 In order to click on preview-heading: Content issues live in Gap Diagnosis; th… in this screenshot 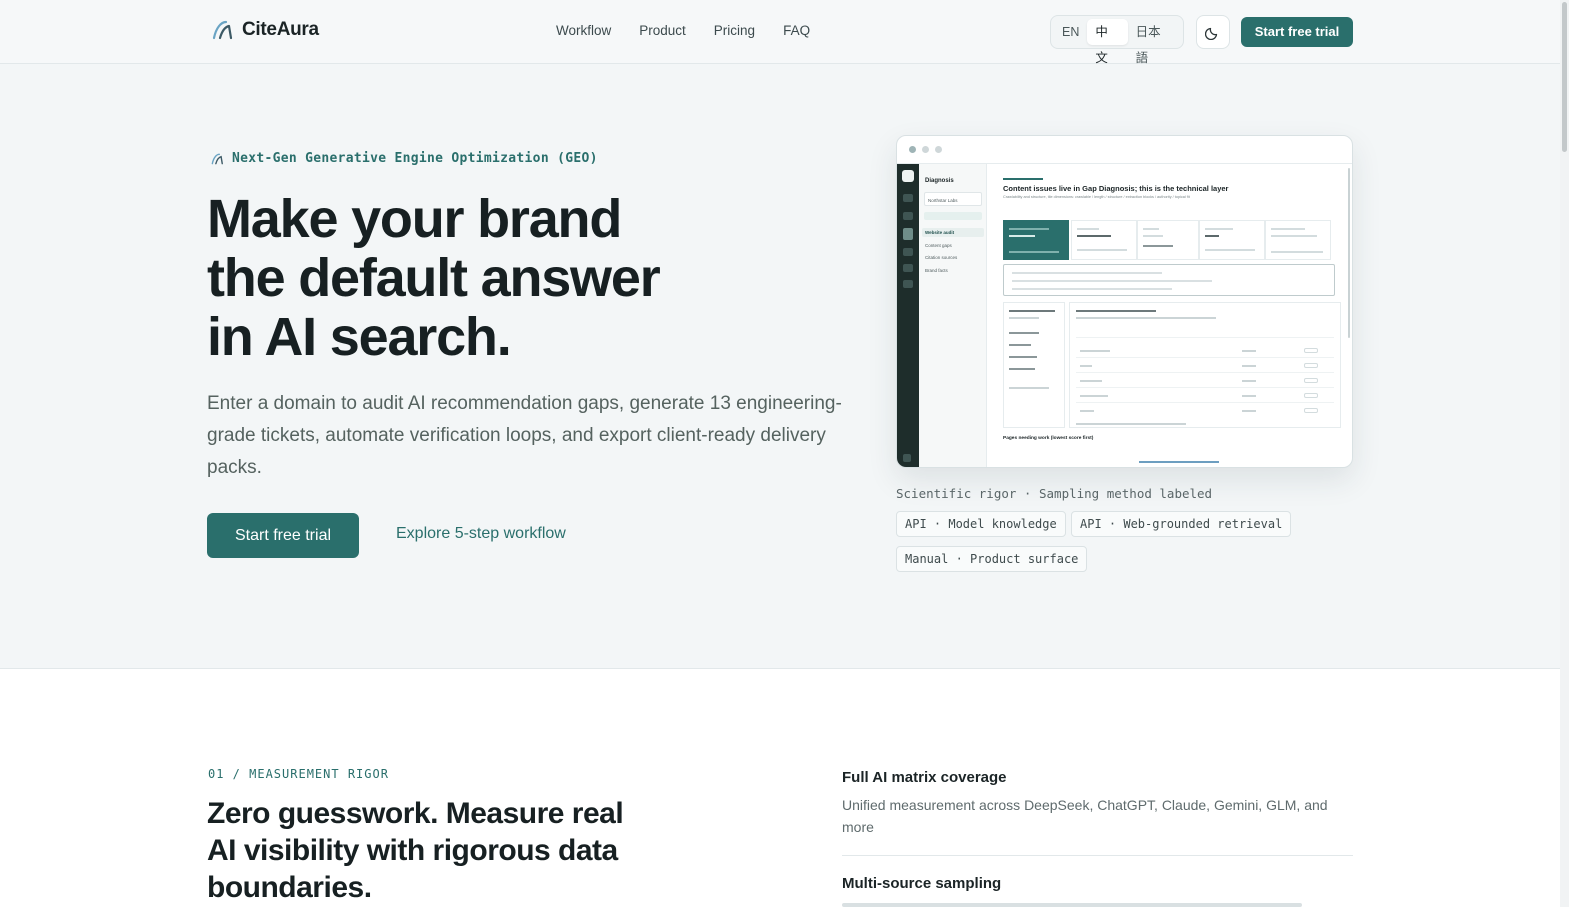, I will do `click(1116, 188)`.